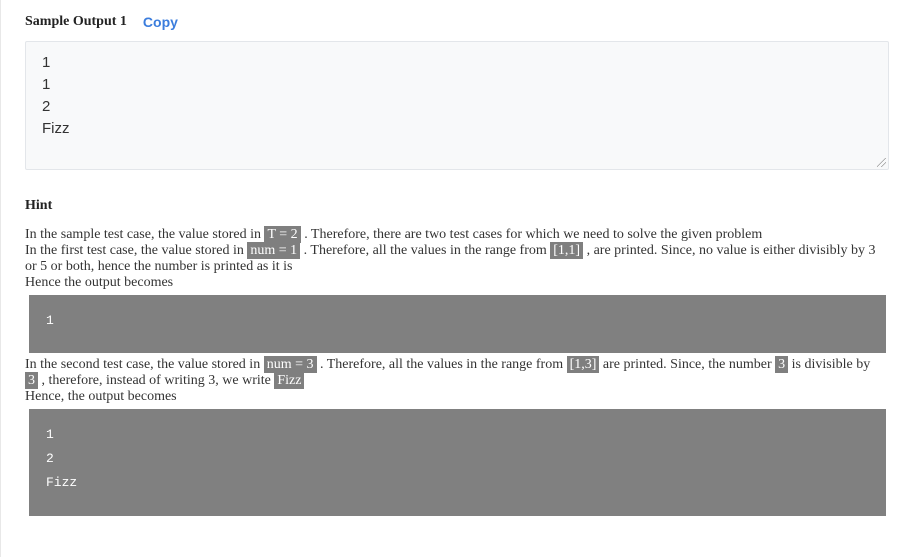 This screenshot has height=557, width=901. Describe the element at coordinates (282, 234) in the screenshot. I see `highlight-badge: T = 2` at that location.